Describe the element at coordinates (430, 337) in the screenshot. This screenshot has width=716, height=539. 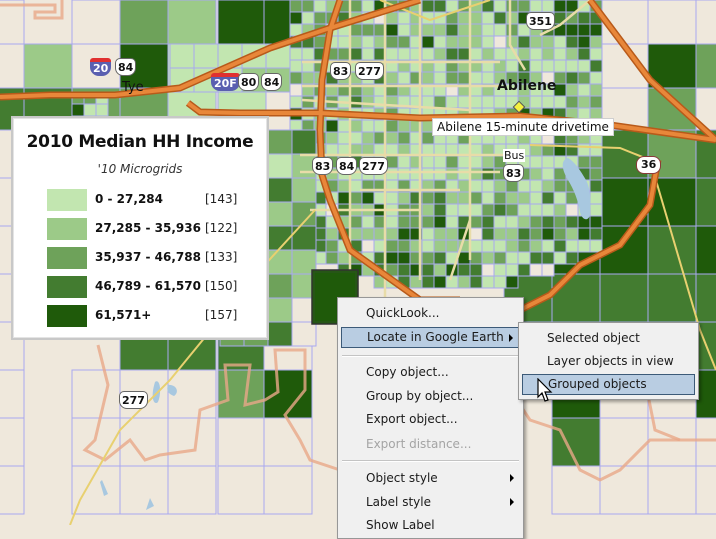
I see `menu-item-locate-in-google-earth: Locate in Google Earth` at that location.